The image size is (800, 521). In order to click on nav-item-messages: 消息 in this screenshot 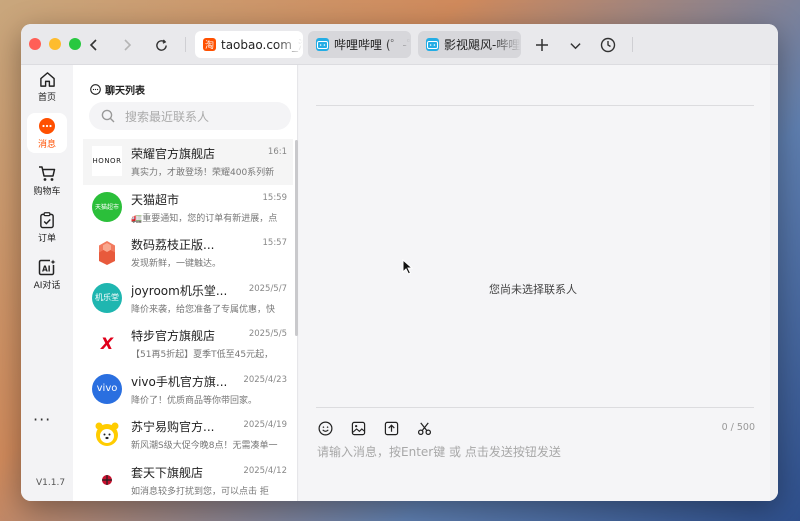, I will do `click(47, 133)`.